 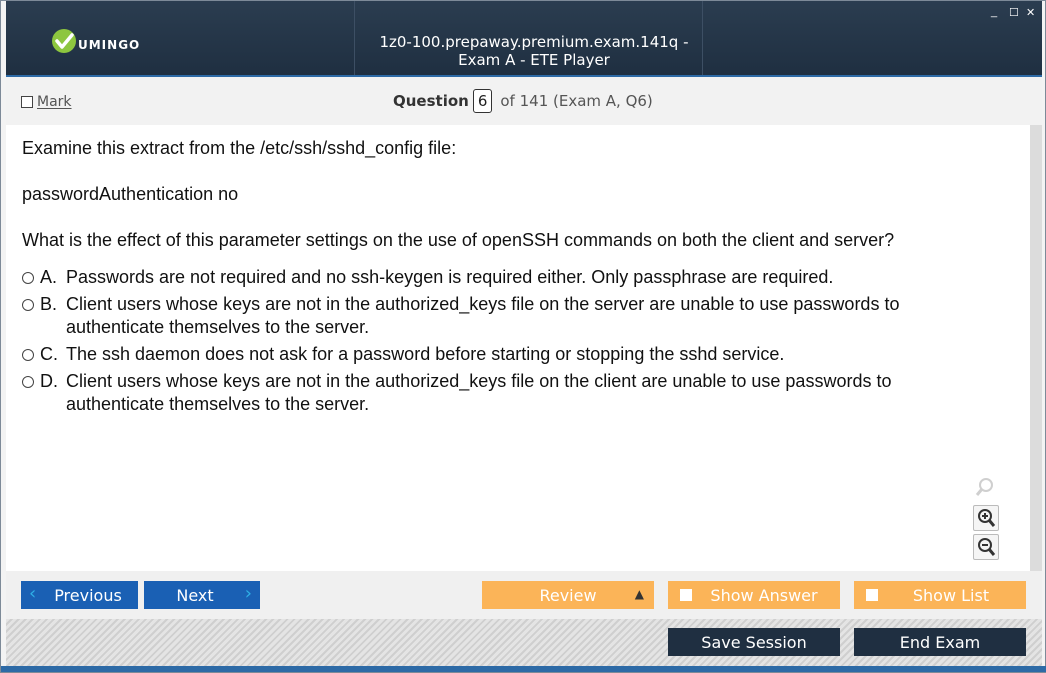 What do you see at coordinates (49, 381) in the screenshot?
I see `option-letter: D.` at bounding box center [49, 381].